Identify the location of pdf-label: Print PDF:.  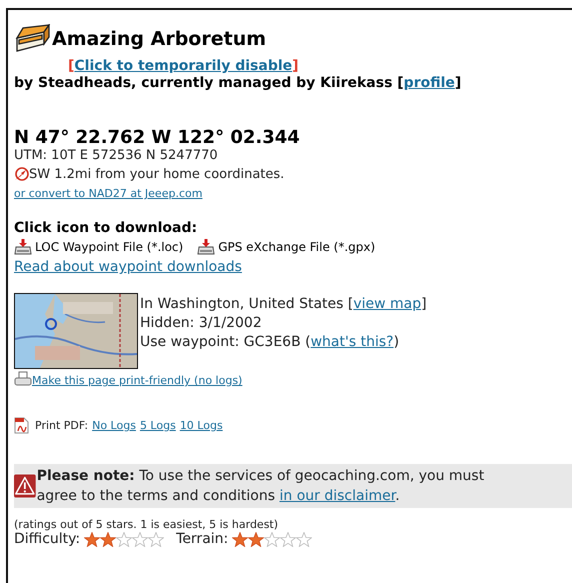
(61, 425).